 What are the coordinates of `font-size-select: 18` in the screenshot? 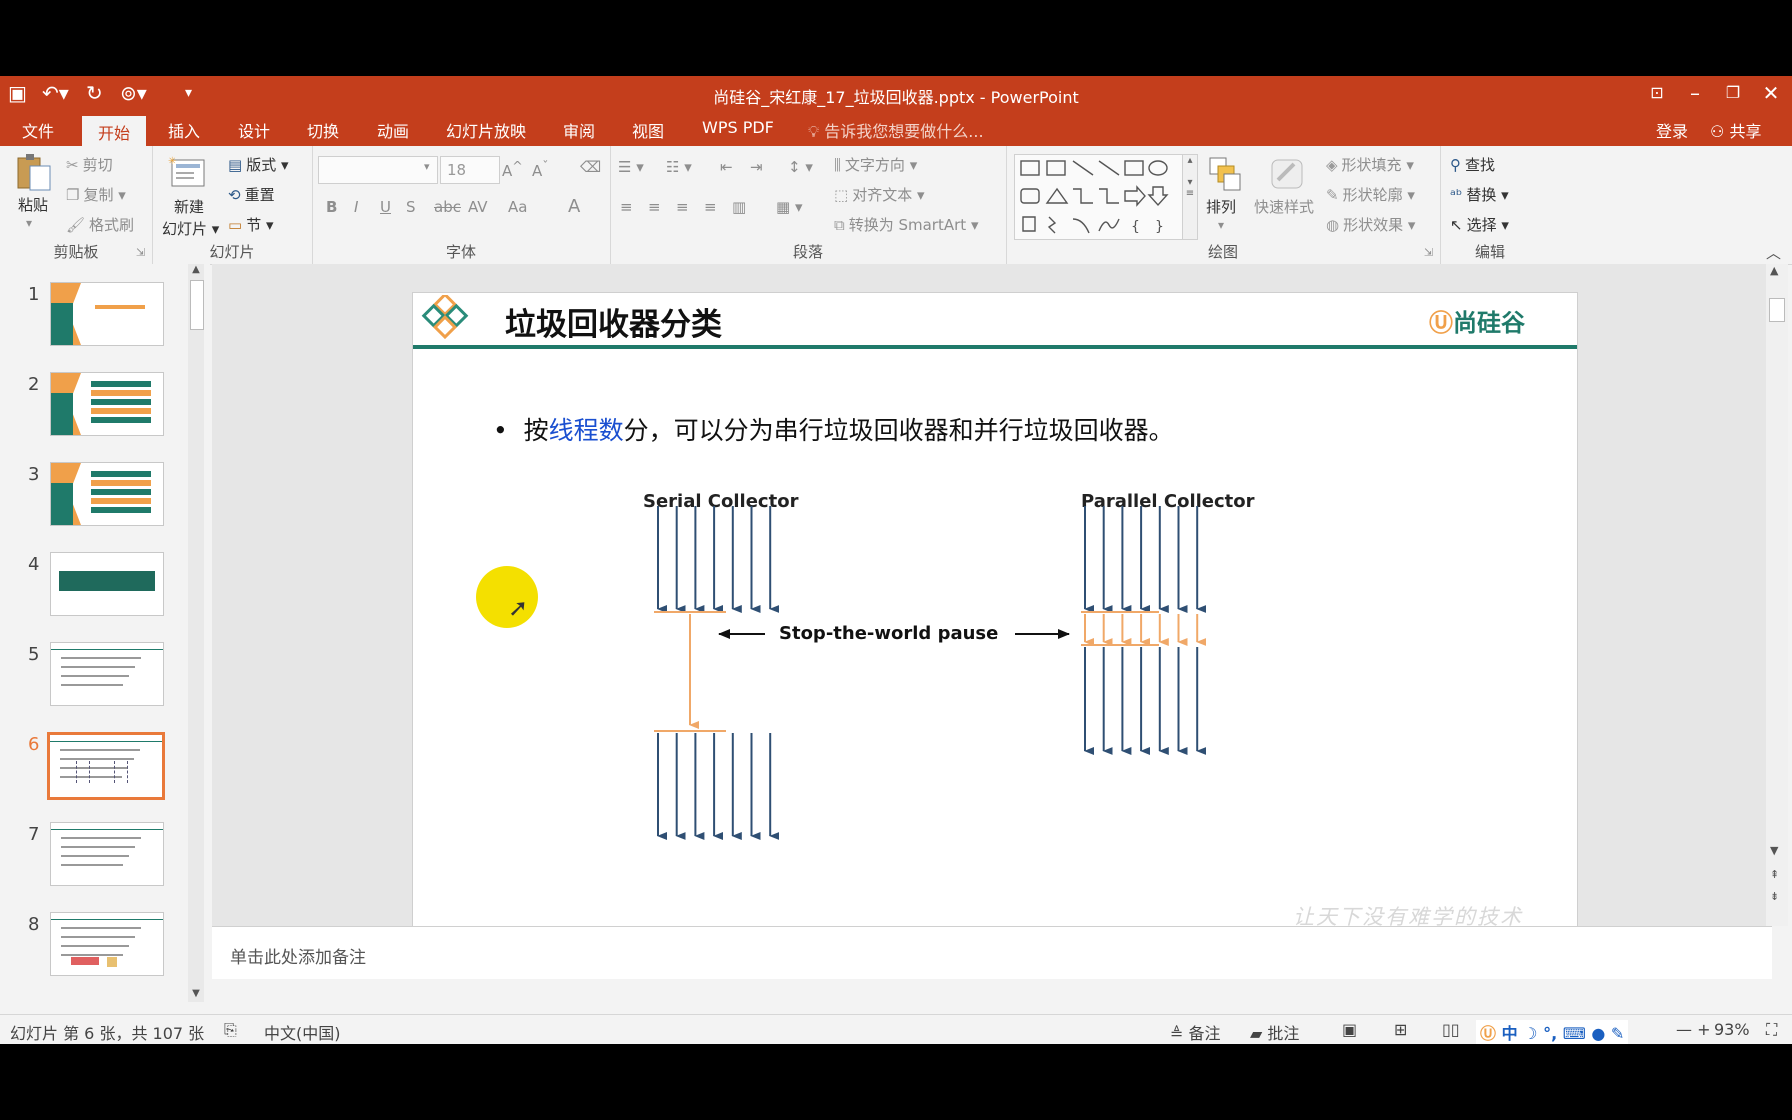 It's located at (470, 170).